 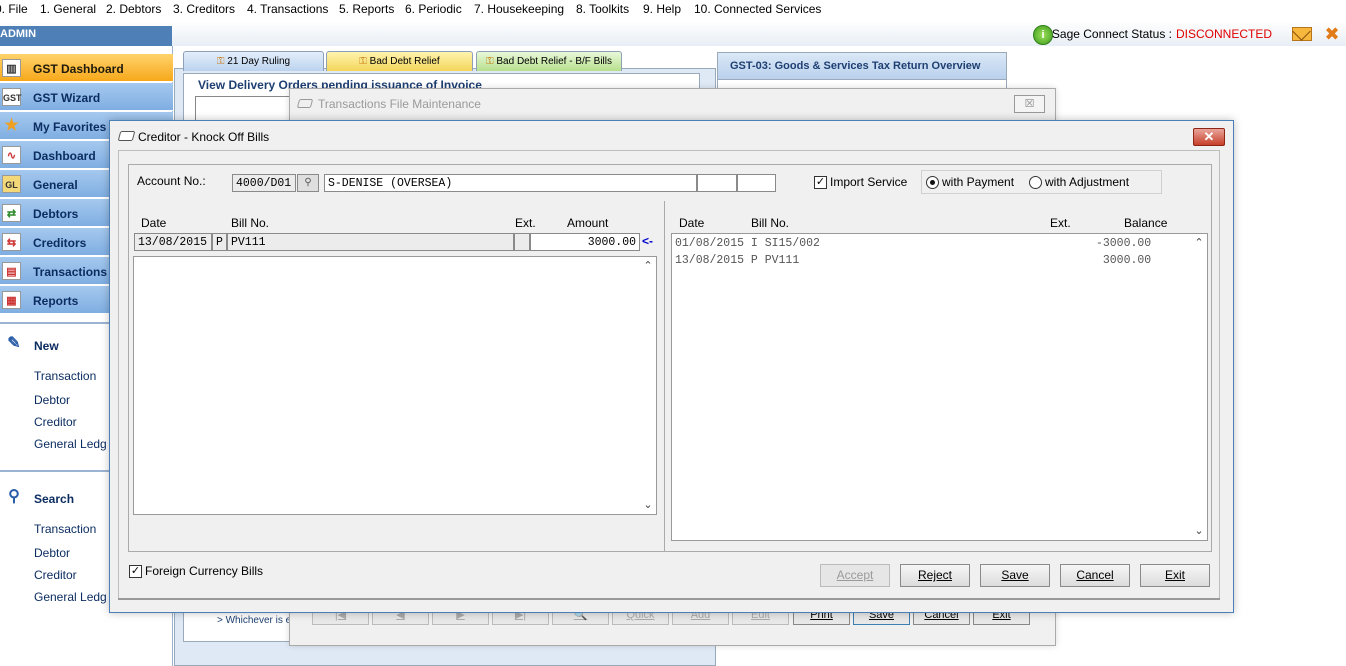 What do you see at coordinates (588, 223) in the screenshot?
I see `left-header-amount: Amount` at bounding box center [588, 223].